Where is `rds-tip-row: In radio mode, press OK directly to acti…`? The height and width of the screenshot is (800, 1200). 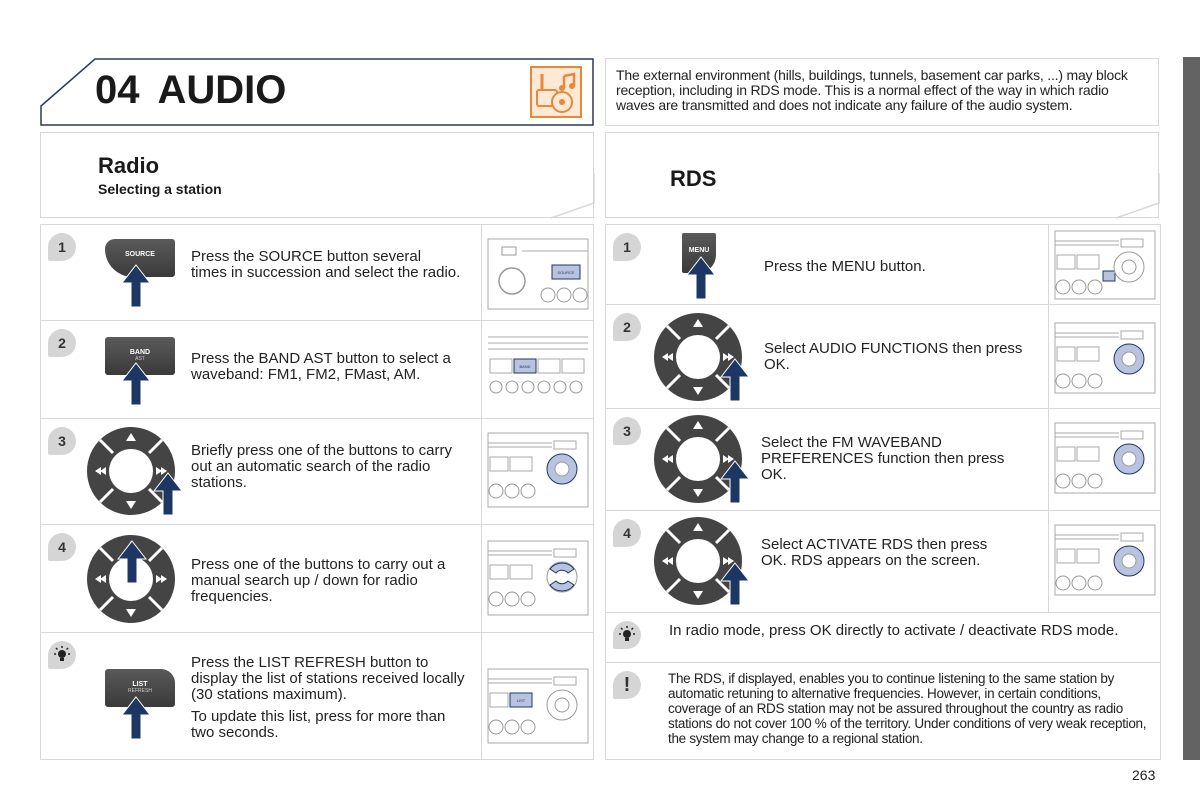
rds-tip-row: In radio mode, press OK directly to acti… is located at coordinates (883, 638).